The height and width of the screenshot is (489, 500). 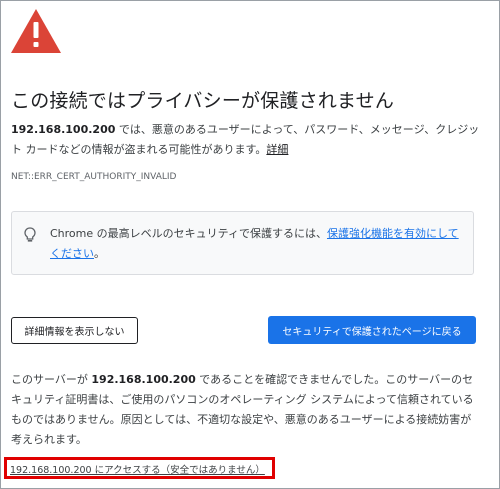 I want to click on enhanced-suffix: 。, so click(x=99, y=253).